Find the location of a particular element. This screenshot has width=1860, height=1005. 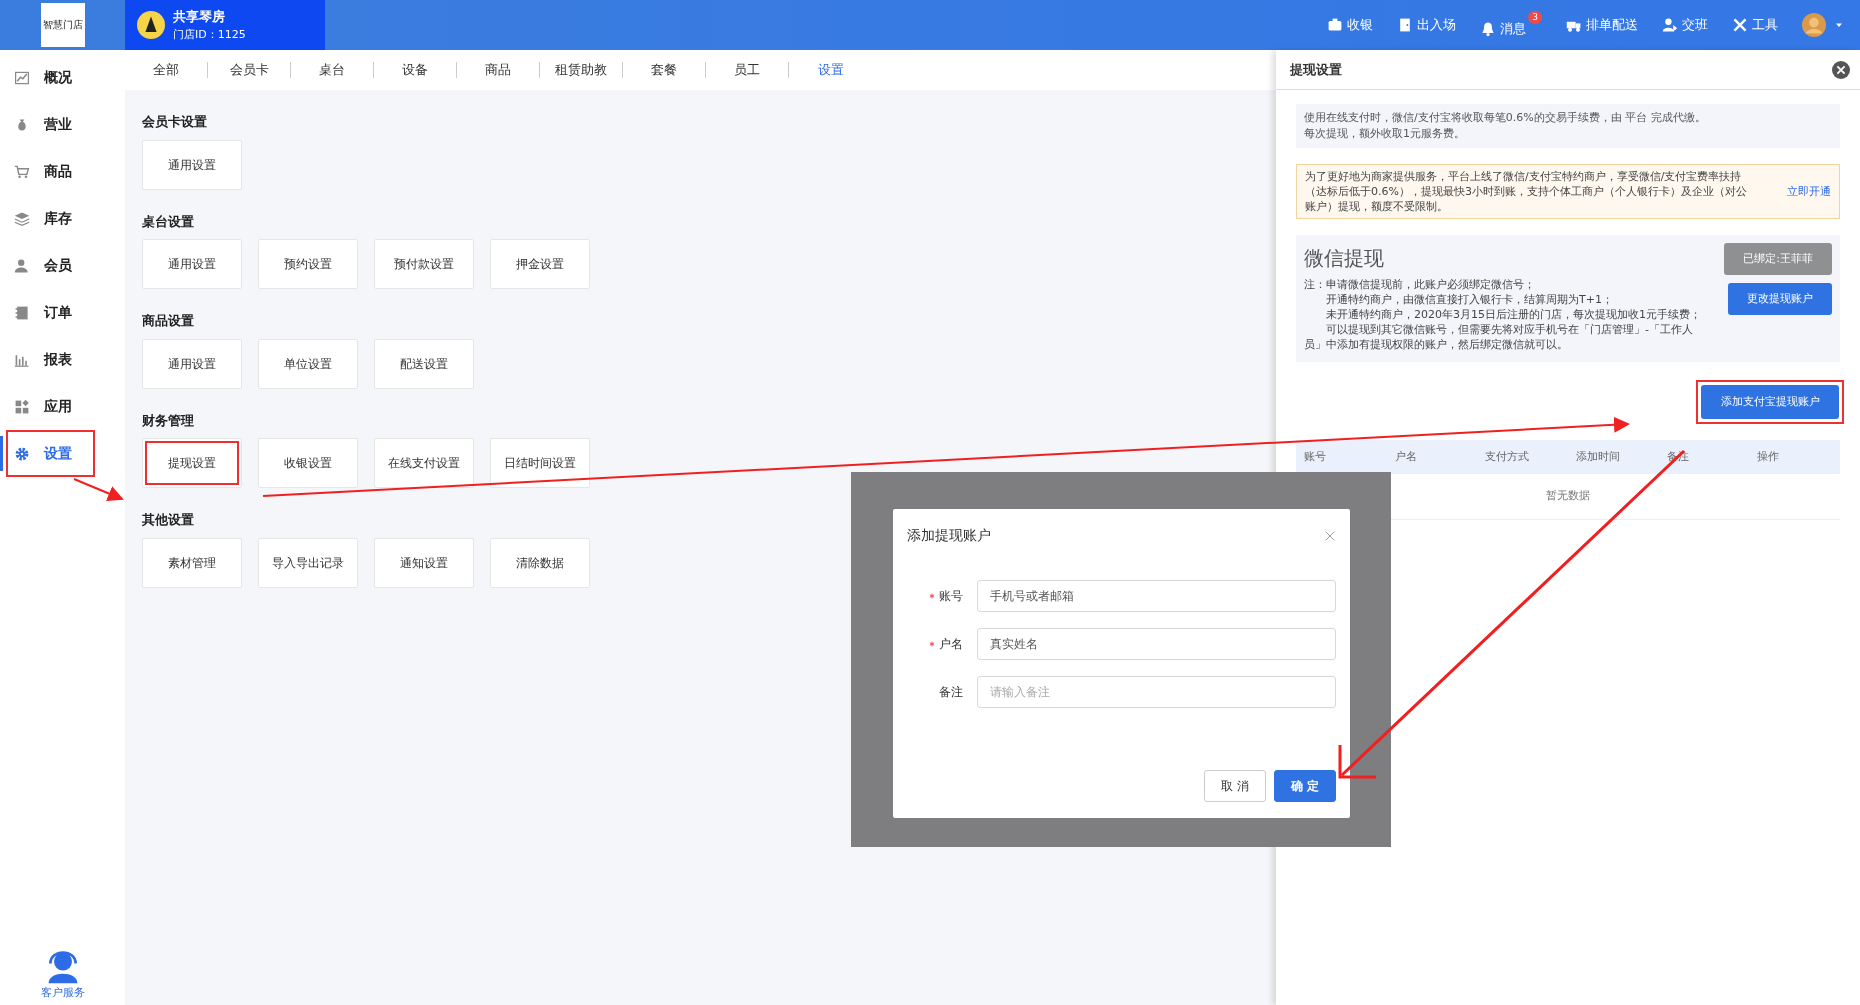

chart-icon is located at coordinates (22, 77).